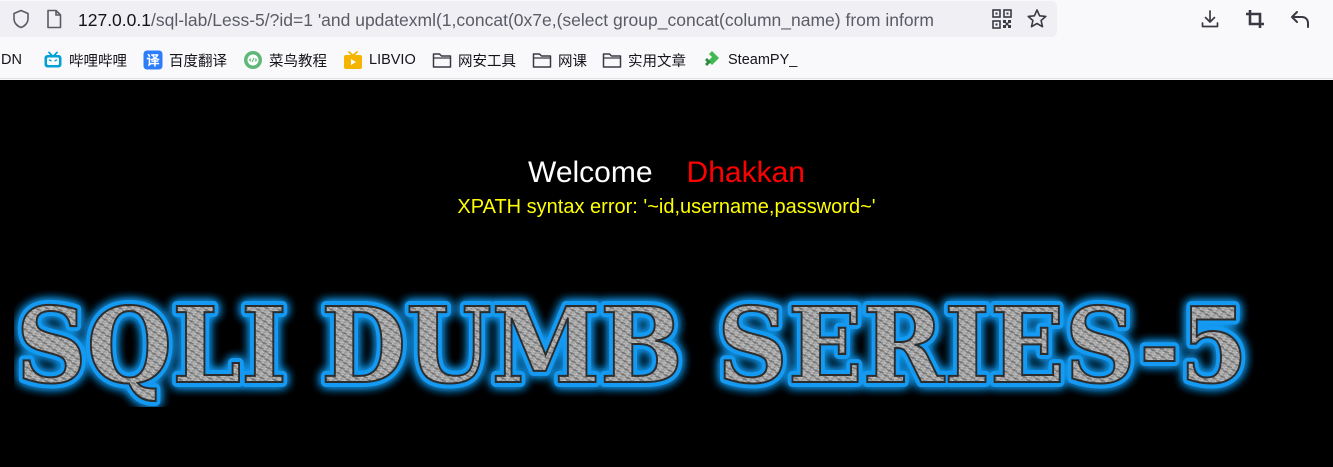  I want to click on bookmark-steampy: SteamPY_, so click(749, 60).